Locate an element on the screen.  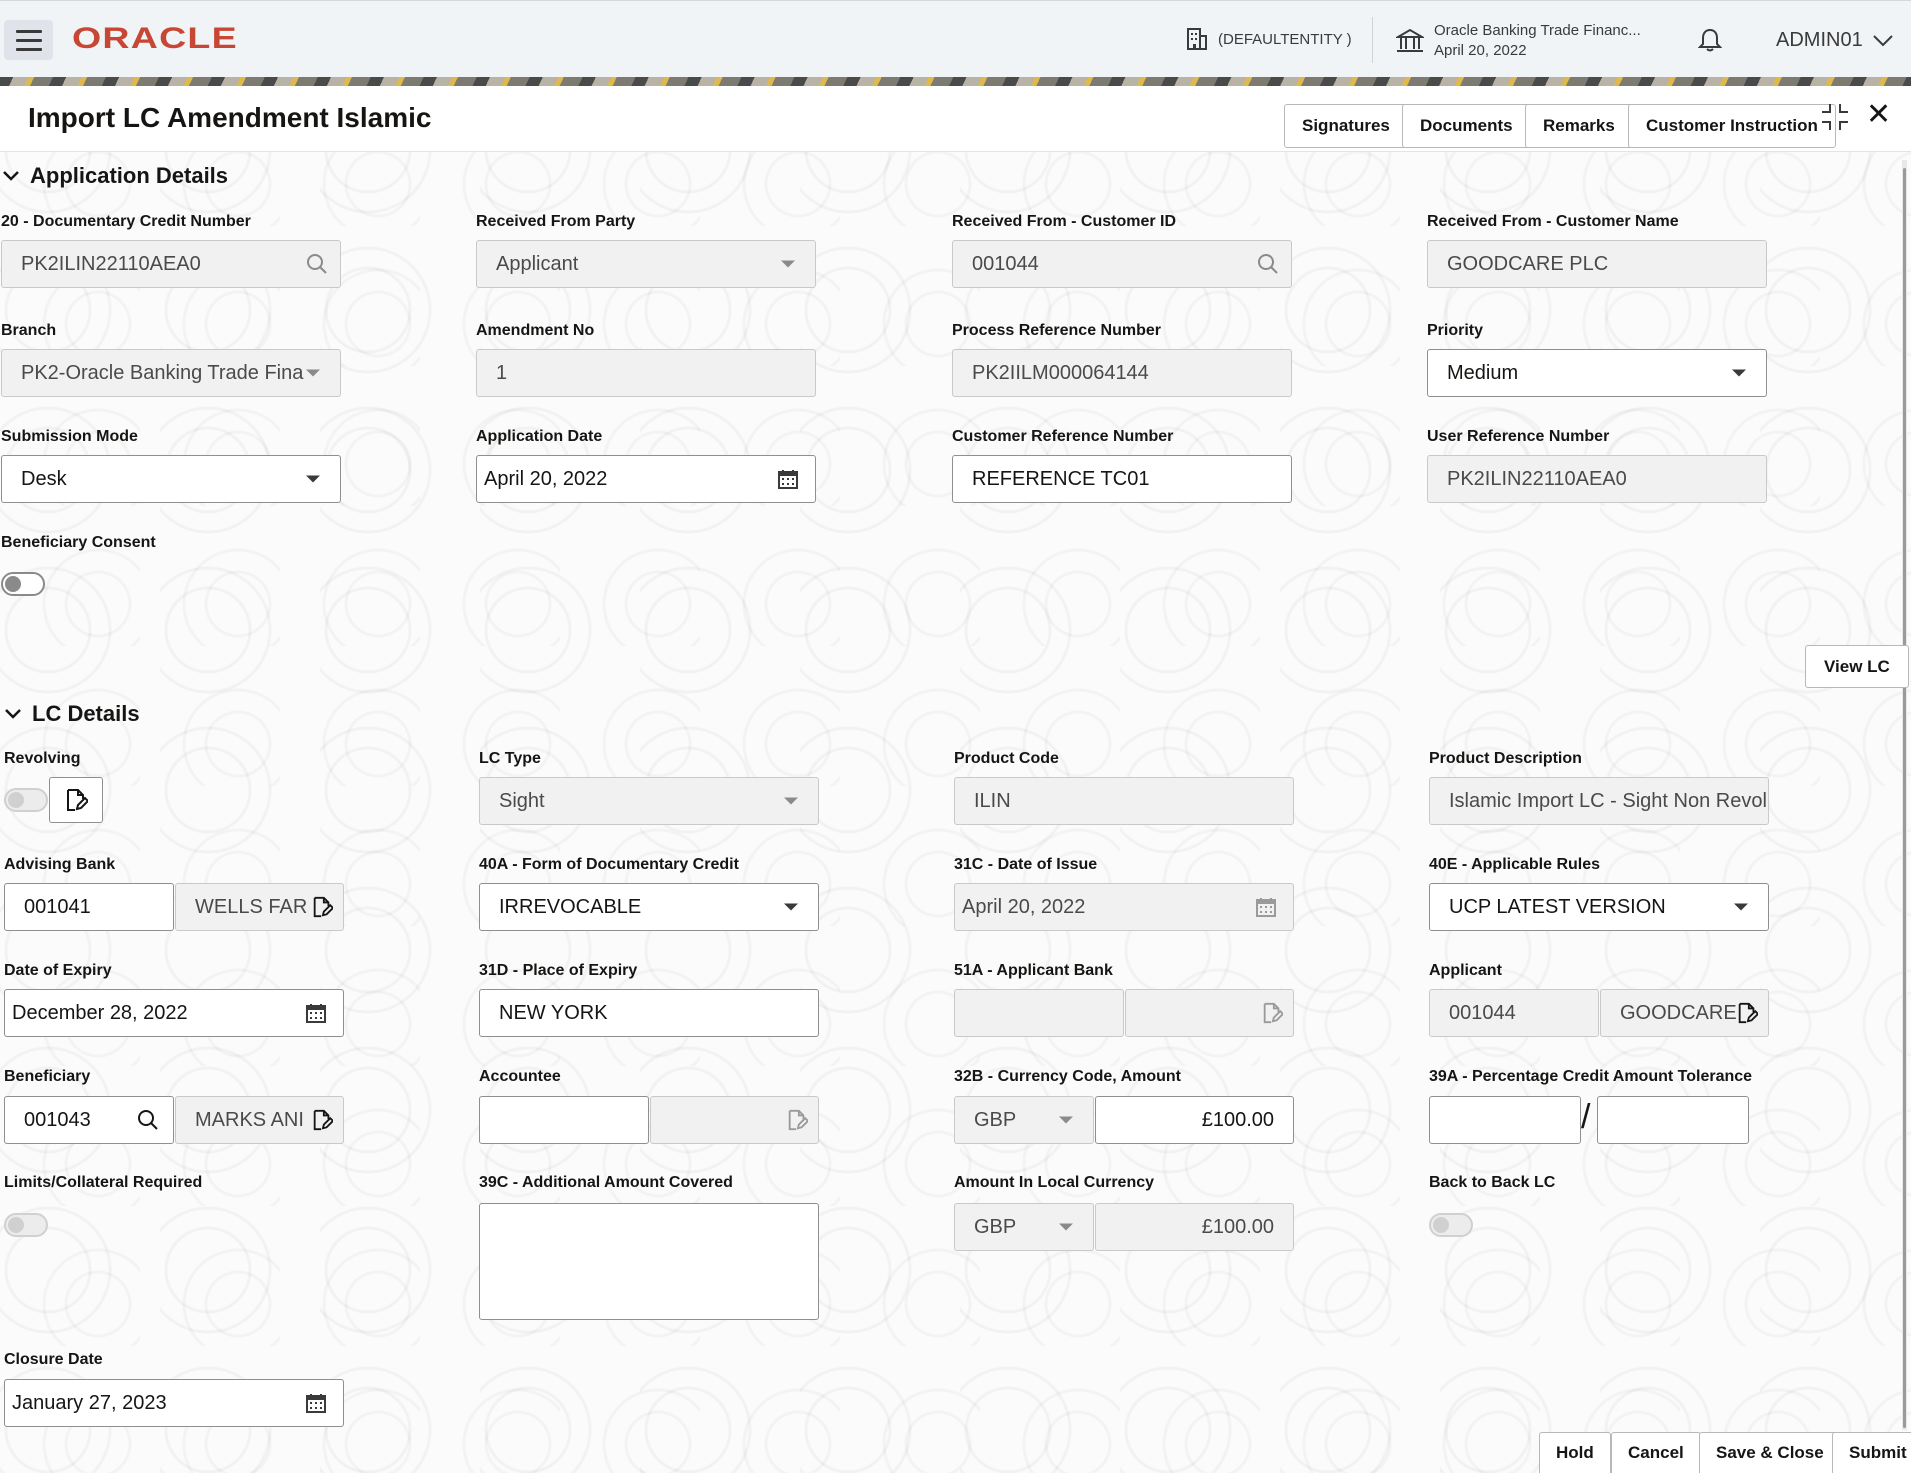
field-value: 001043 is located at coordinates (57, 1119).